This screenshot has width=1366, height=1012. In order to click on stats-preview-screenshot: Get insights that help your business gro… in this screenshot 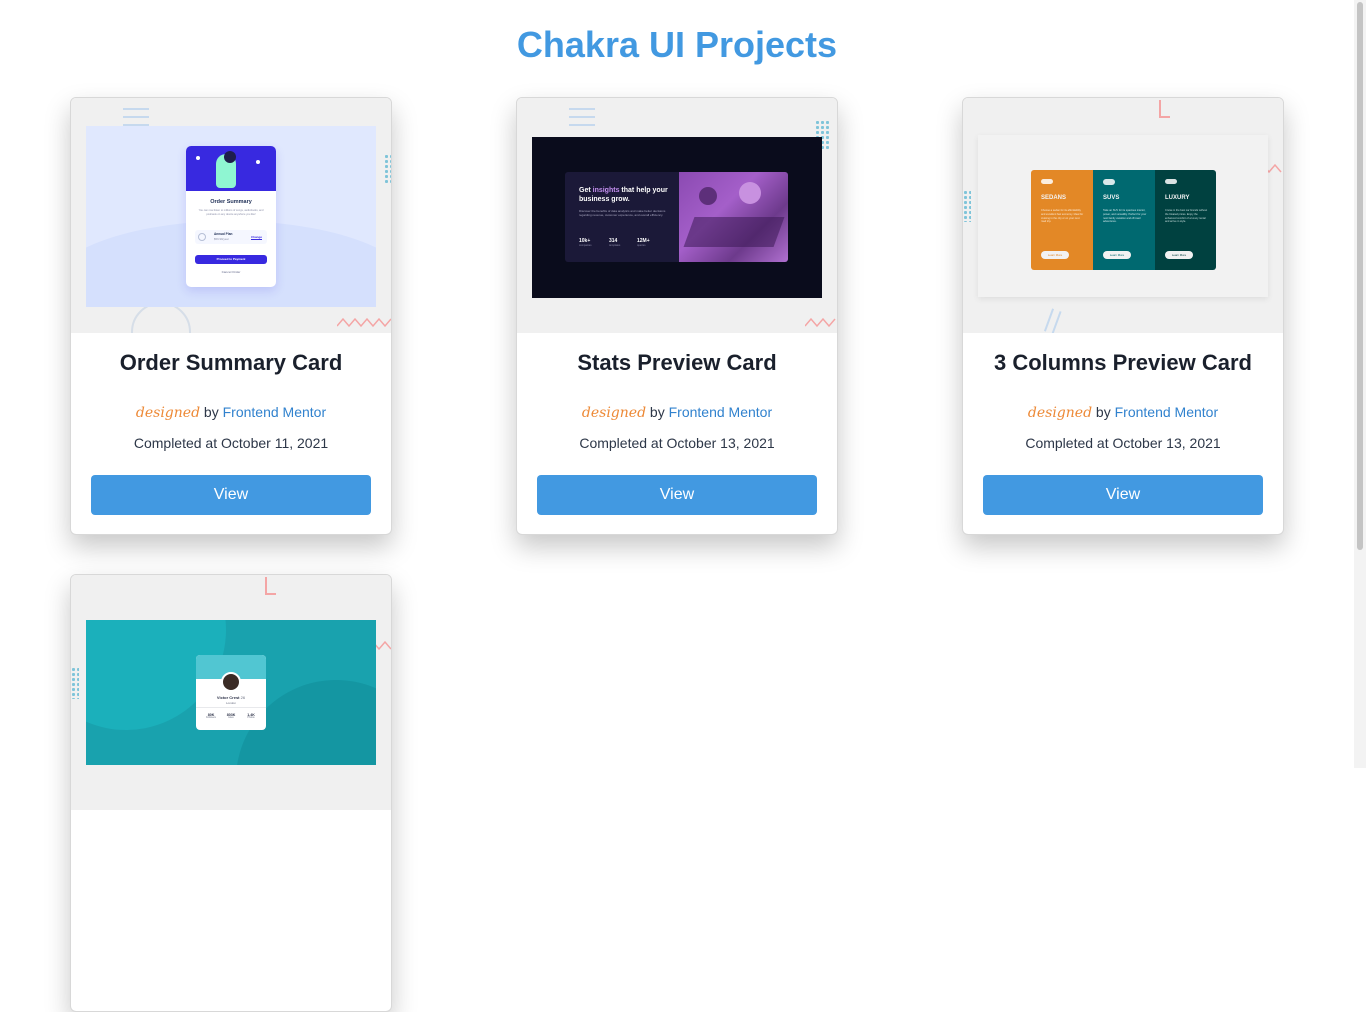, I will do `click(677, 217)`.